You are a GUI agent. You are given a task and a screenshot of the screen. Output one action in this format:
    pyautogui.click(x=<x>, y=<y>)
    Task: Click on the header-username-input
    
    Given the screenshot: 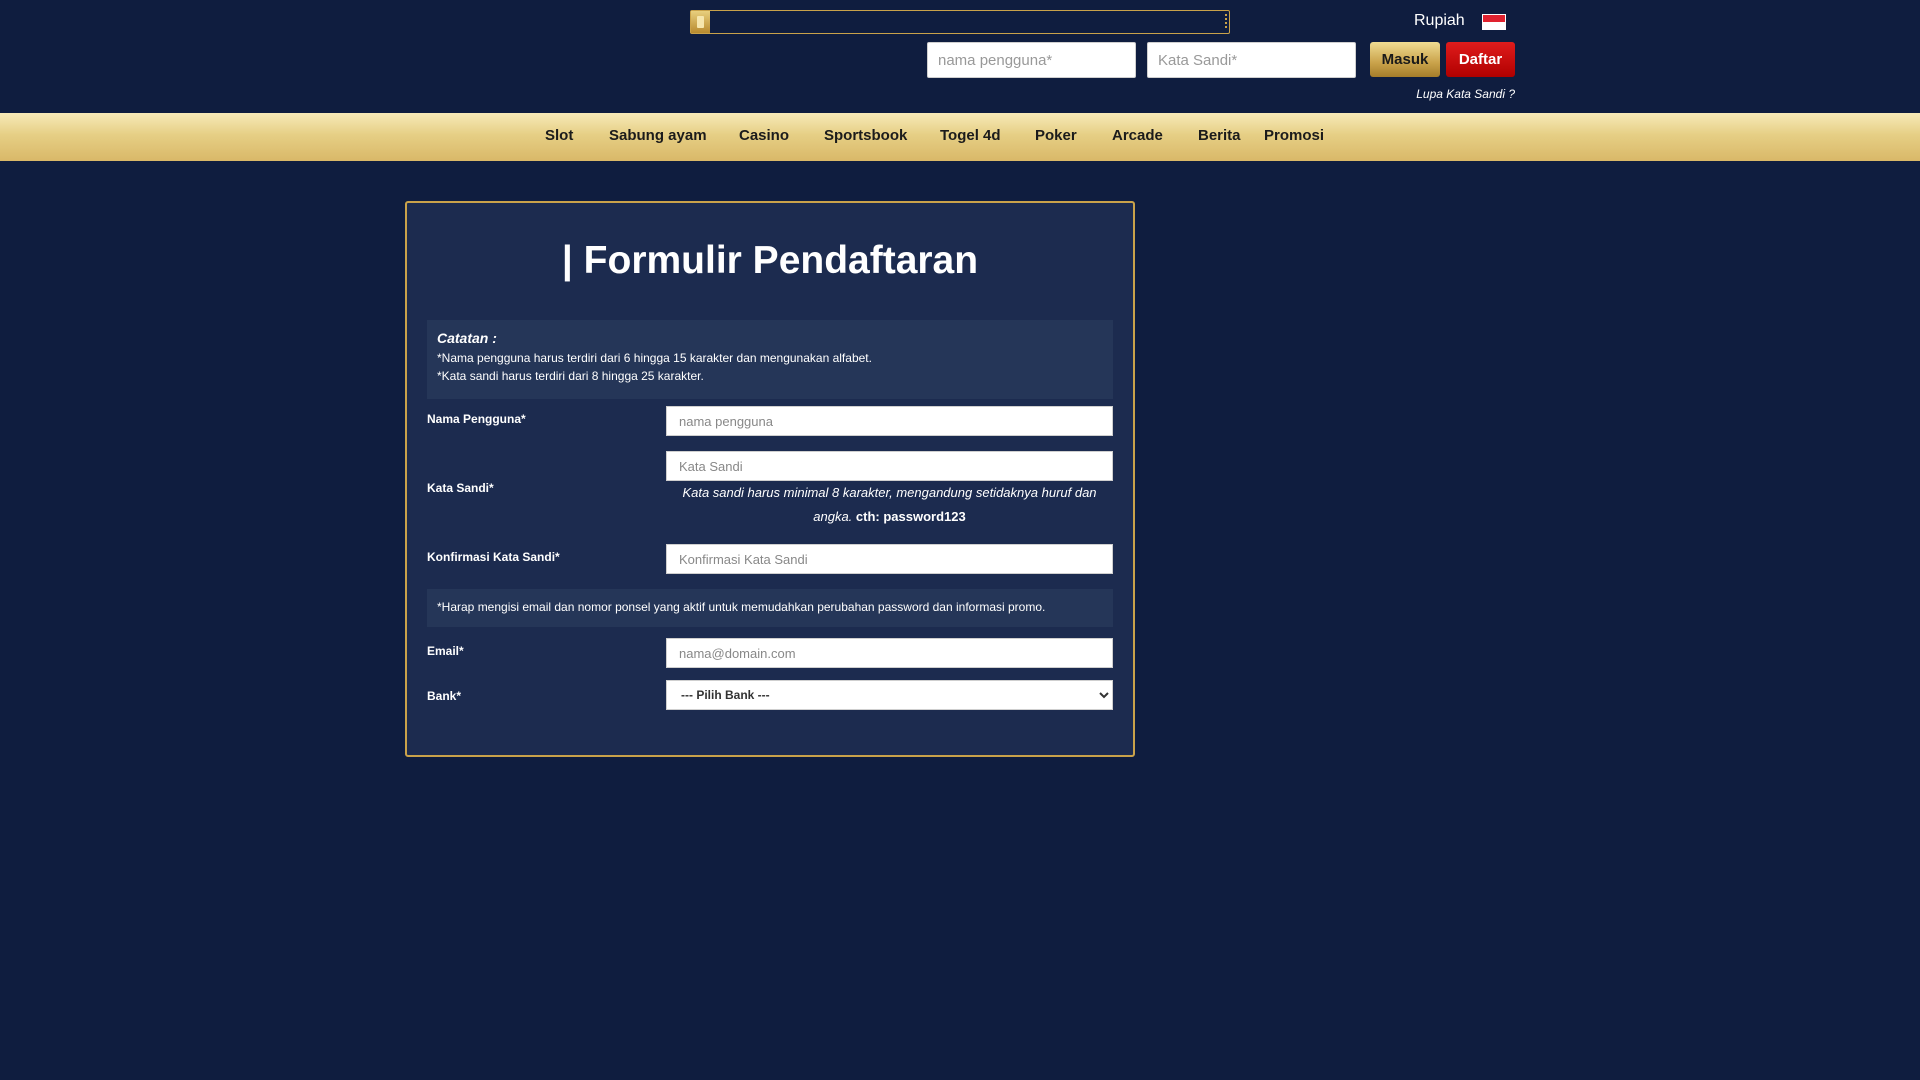 What is the action you would take?
    pyautogui.click(x=1031, y=60)
    